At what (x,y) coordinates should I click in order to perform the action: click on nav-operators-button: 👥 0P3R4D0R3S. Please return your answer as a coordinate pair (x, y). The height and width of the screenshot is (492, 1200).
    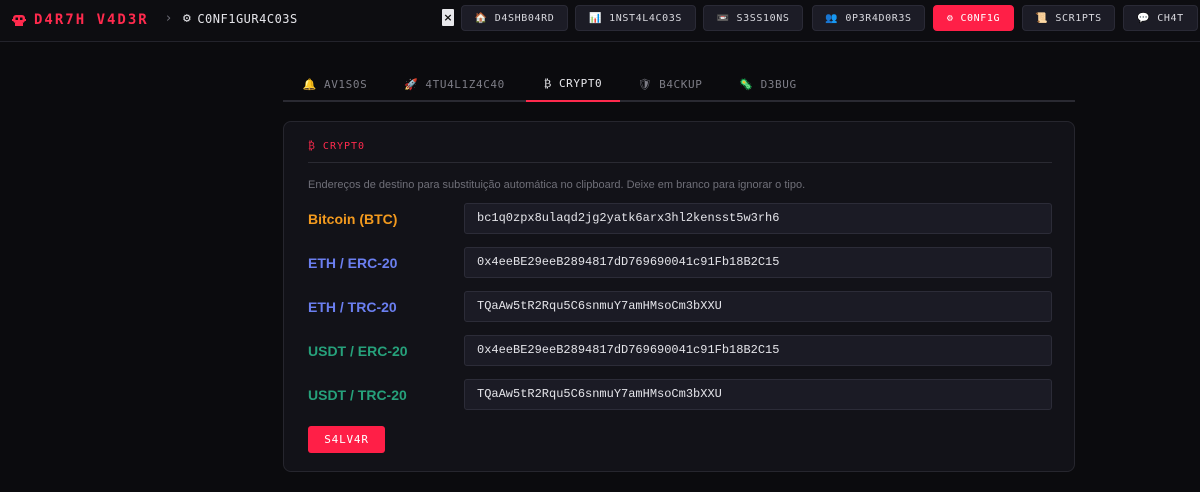
    Looking at the image, I should click on (868, 18).